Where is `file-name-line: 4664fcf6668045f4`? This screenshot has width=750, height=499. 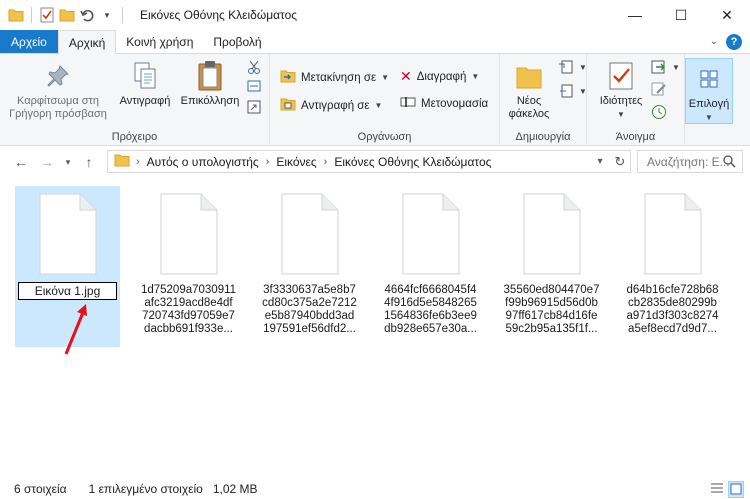
file-name-line: 4664fcf6668045f4 is located at coordinates (430, 290).